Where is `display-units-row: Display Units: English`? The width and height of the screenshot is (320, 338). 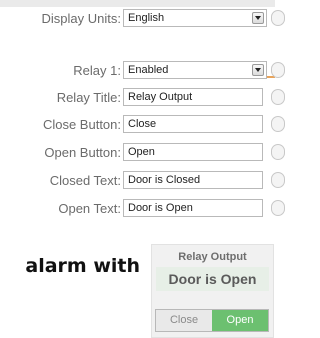 display-units-row: Display Units: English is located at coordinates (142, 19).